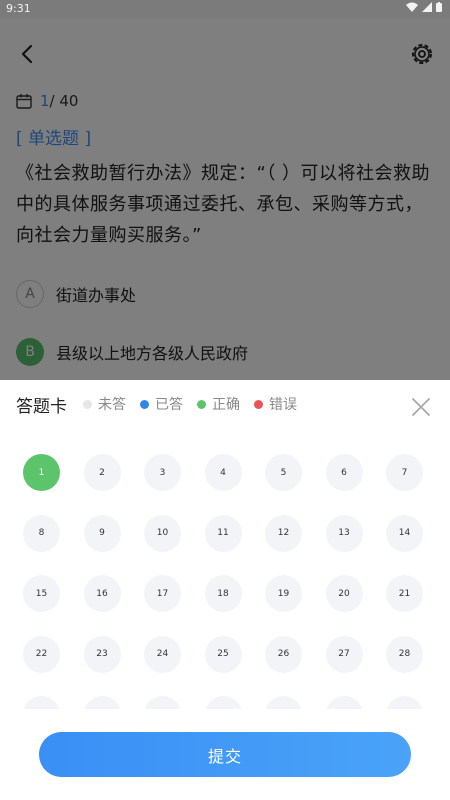 The image size is (450, 800). I want to click on question-number-button: 3, so click(162, 472).